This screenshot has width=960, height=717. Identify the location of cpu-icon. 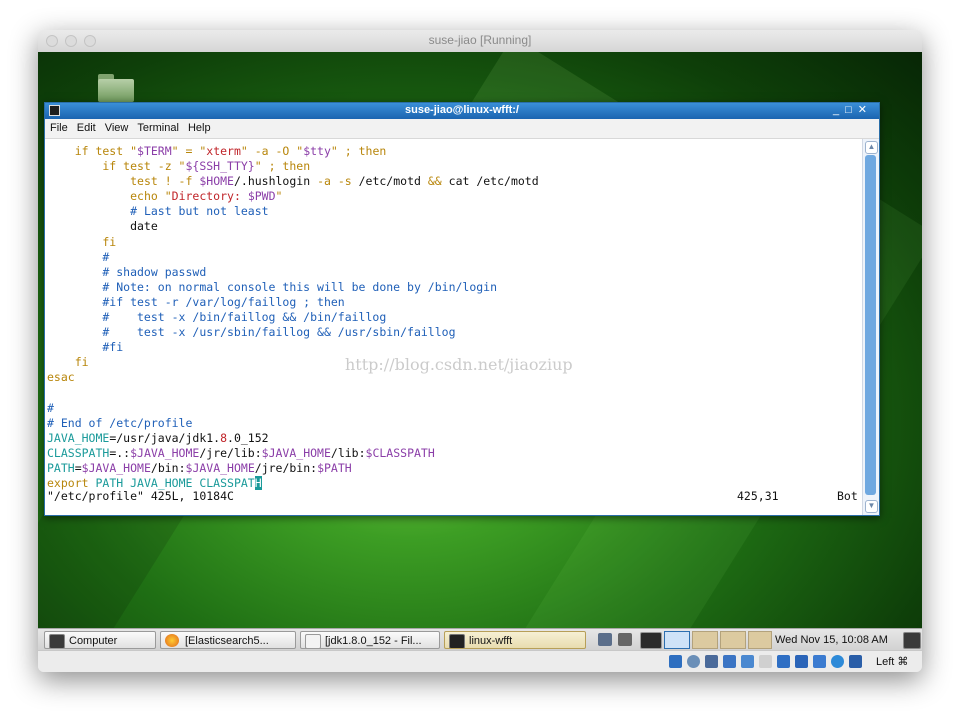
(819, 661).